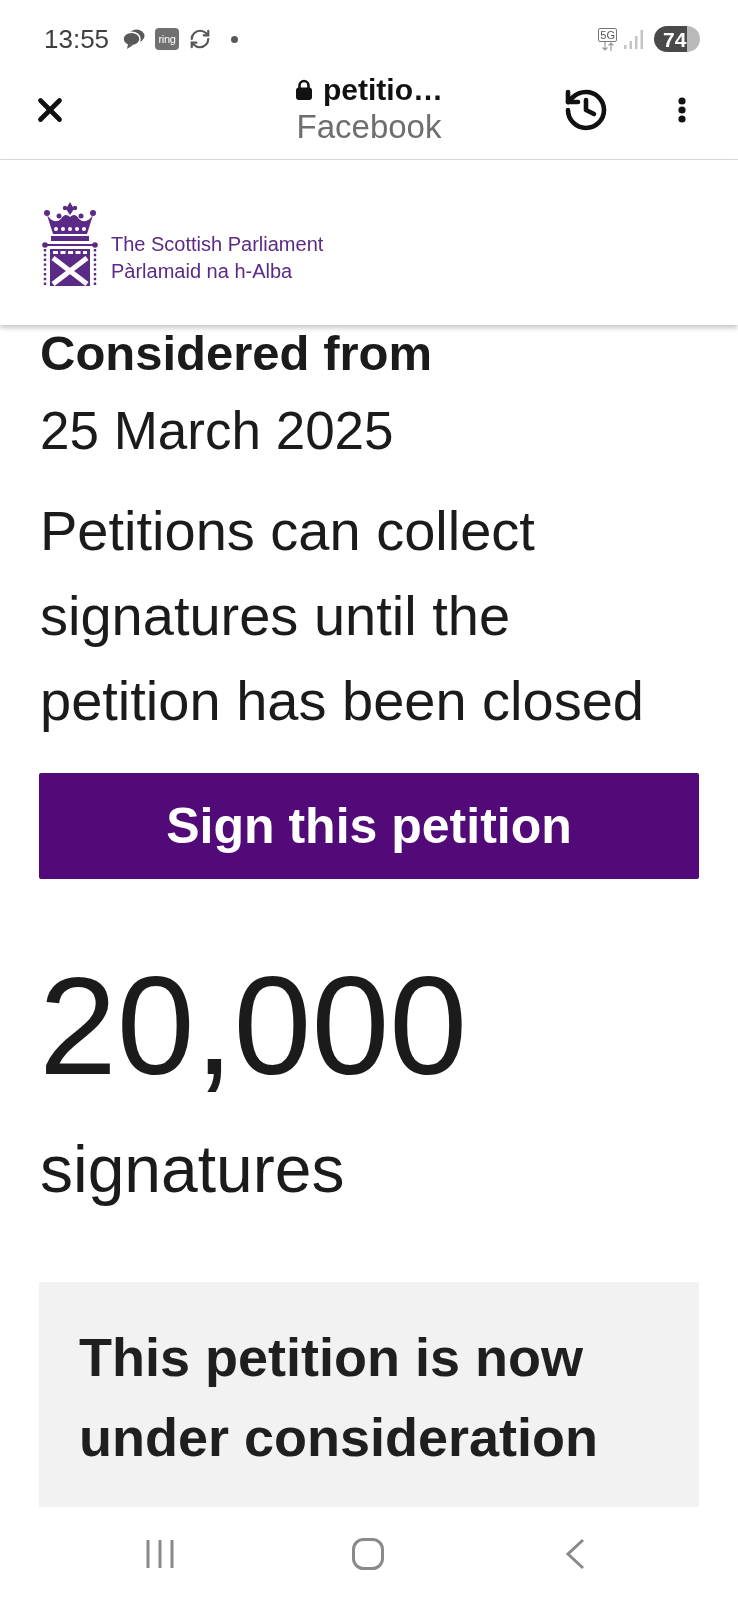 The width and height of the screenshot is (738, 1600). Describe the element at coordinates (607, 34) in the screenshot. I see `network-type-label: 5G` at that location.